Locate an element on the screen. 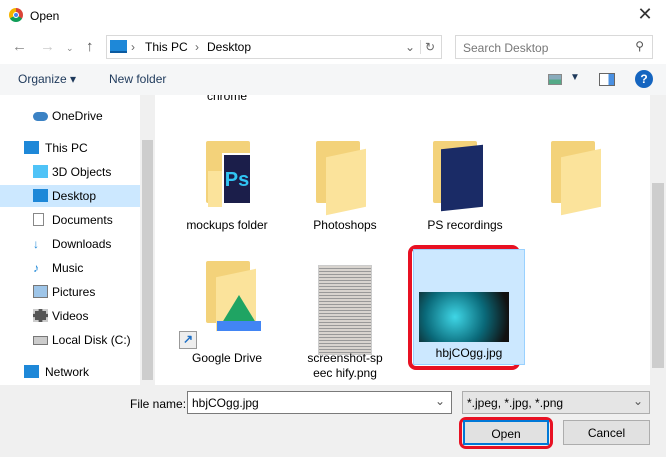  sidebar-item-videos: Videos is located at coordinates (70, 316).